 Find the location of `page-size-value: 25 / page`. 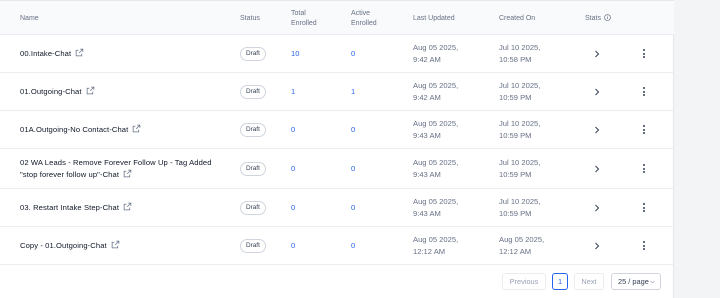

page-size-value: 25 / page is located at coordinates (633, 281).